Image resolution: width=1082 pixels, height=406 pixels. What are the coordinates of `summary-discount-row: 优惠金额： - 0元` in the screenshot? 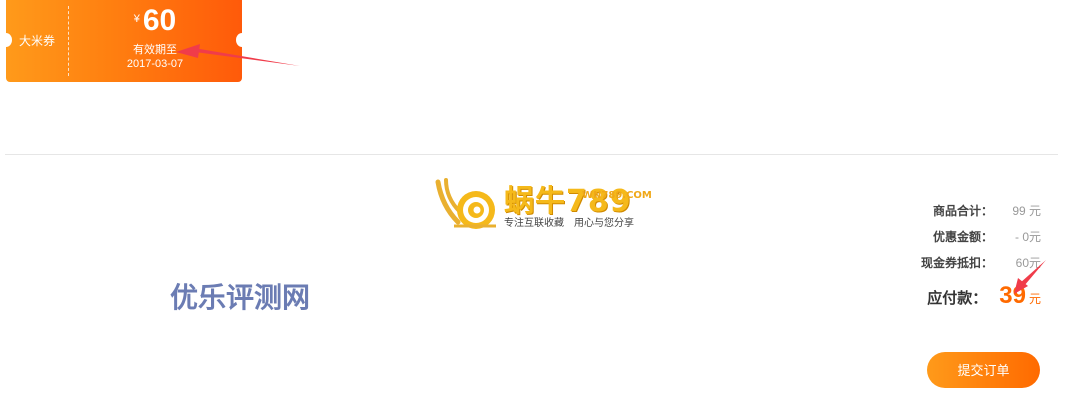 It's located at (987, 236).